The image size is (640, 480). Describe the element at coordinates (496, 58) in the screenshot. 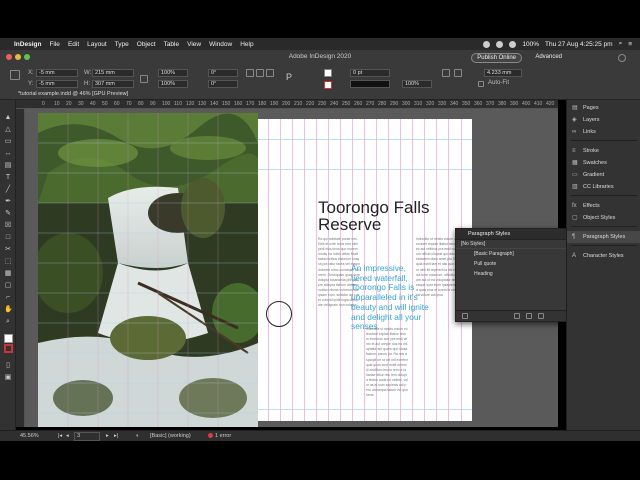

I see `publish-online-button: Publish Online` at that location.